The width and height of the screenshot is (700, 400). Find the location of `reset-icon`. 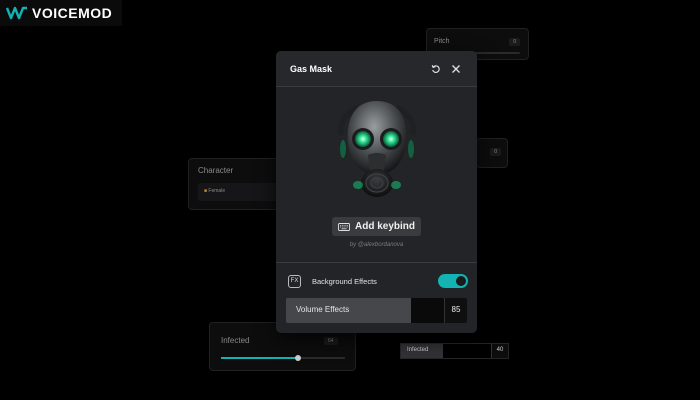

reset-icon is located at coordinates (435, 68).